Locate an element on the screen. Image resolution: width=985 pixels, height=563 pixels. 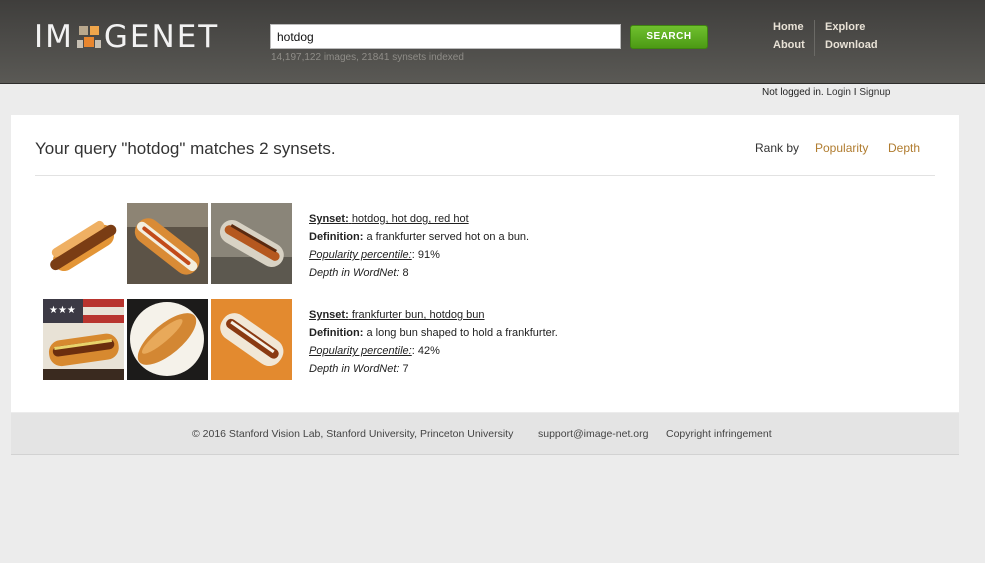
rank-popularity-link: Popularity is located at coordinates (841, 148).